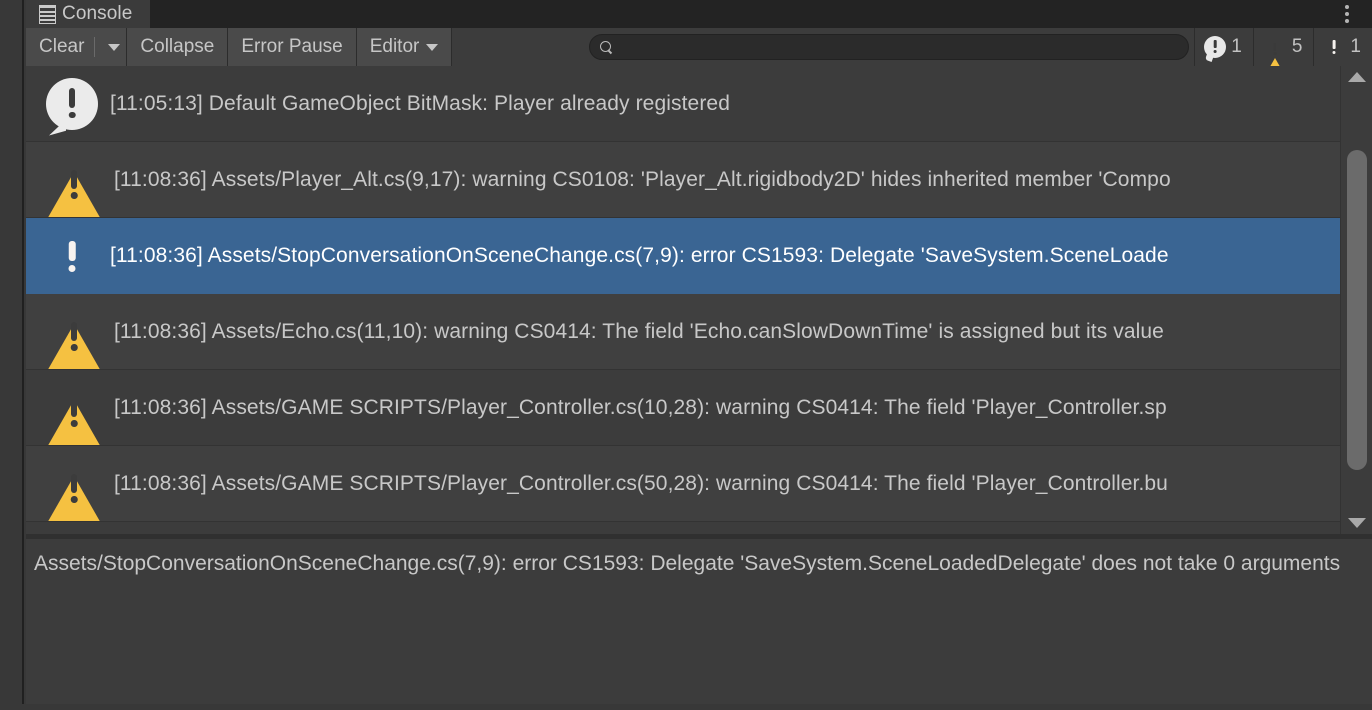  I want to click on editor-dropdown-button: Editor, so click(404, 47).